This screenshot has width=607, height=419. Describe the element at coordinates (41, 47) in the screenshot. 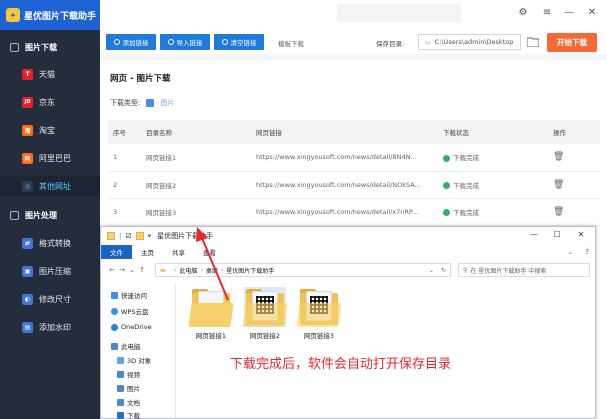

I see `nav-section-label: 图片下载` at that location.